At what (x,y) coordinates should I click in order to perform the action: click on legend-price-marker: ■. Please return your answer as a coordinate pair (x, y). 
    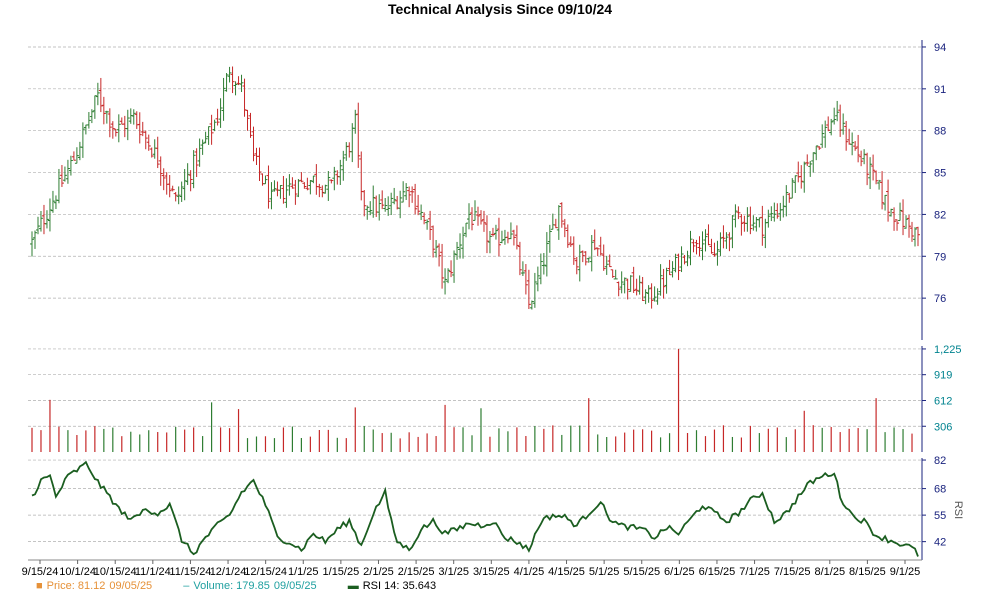
    Looking at the image, I should click on (39, 586).